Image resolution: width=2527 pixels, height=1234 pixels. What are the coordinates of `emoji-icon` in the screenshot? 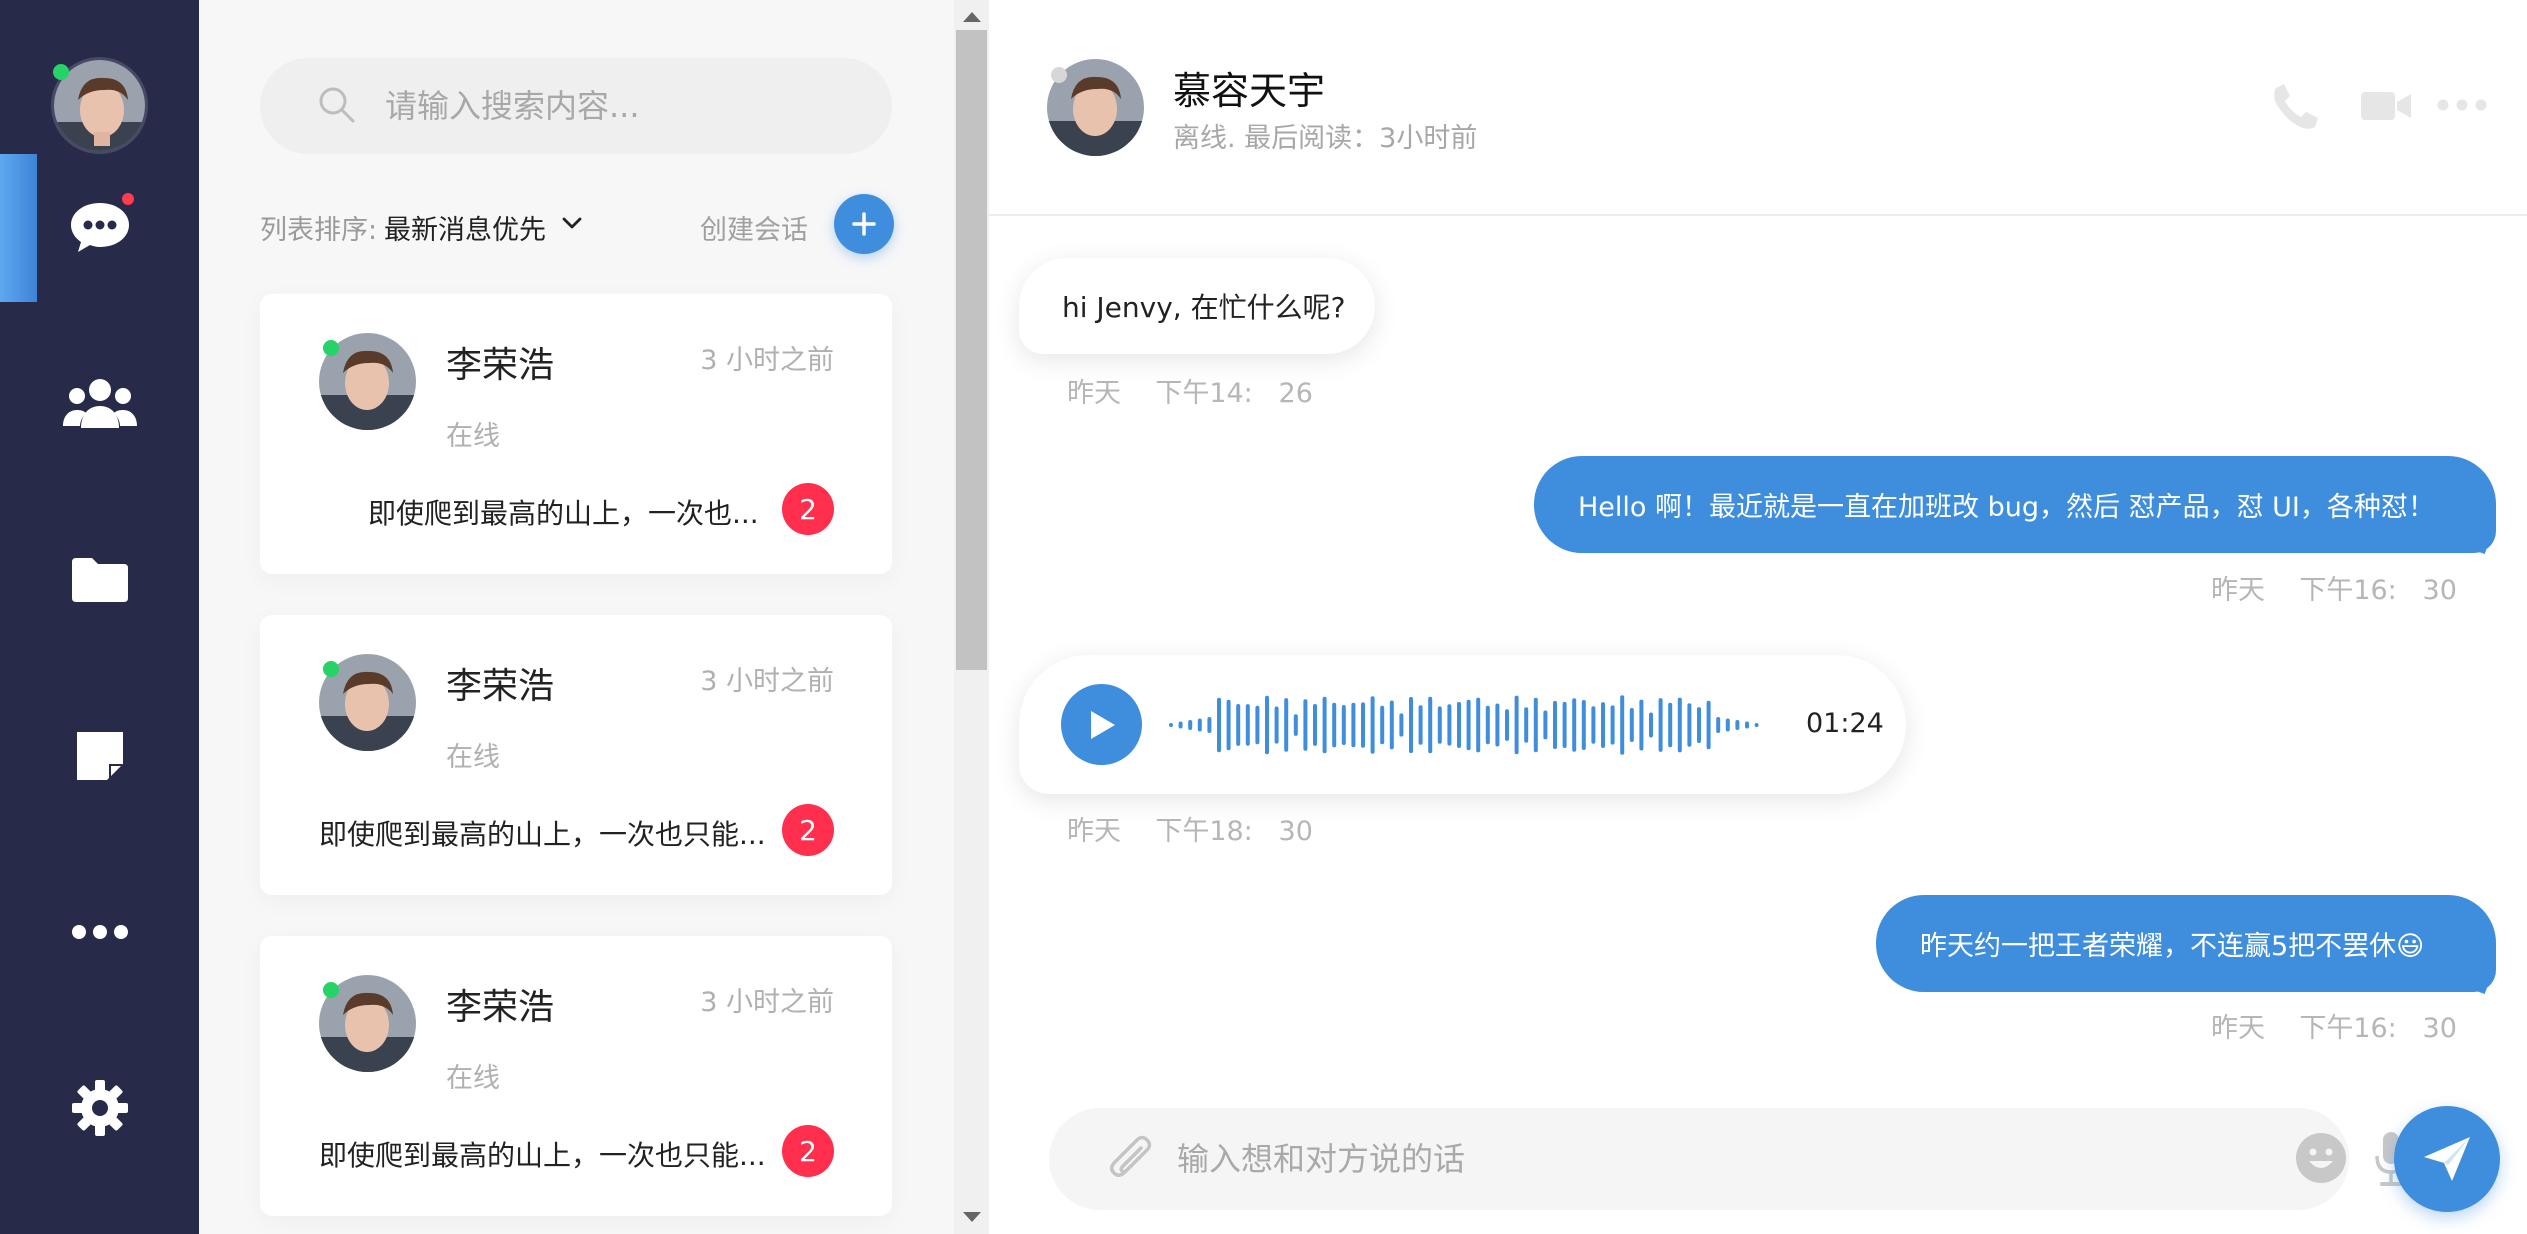 It's located at (2321, 1158).